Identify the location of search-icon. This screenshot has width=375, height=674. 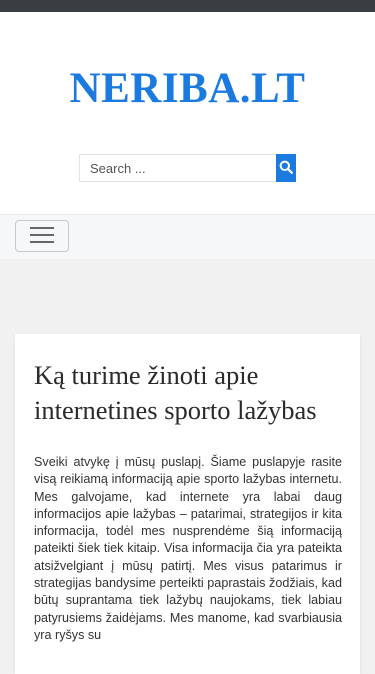
(286, 168).